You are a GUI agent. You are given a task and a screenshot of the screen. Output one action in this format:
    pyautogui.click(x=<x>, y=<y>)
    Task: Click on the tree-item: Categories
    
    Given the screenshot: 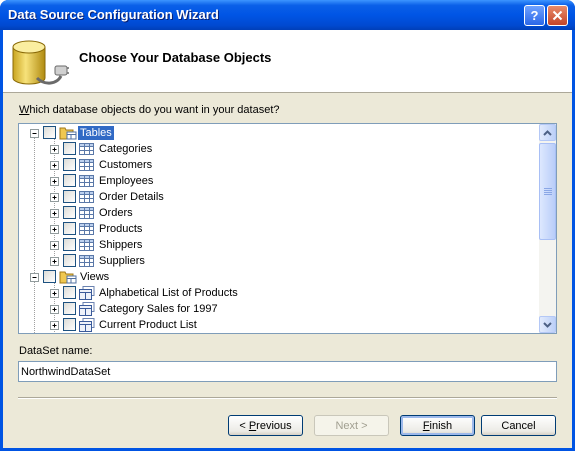 What is the action you would take?
    pyautogui.click(x=279, y=149)
    